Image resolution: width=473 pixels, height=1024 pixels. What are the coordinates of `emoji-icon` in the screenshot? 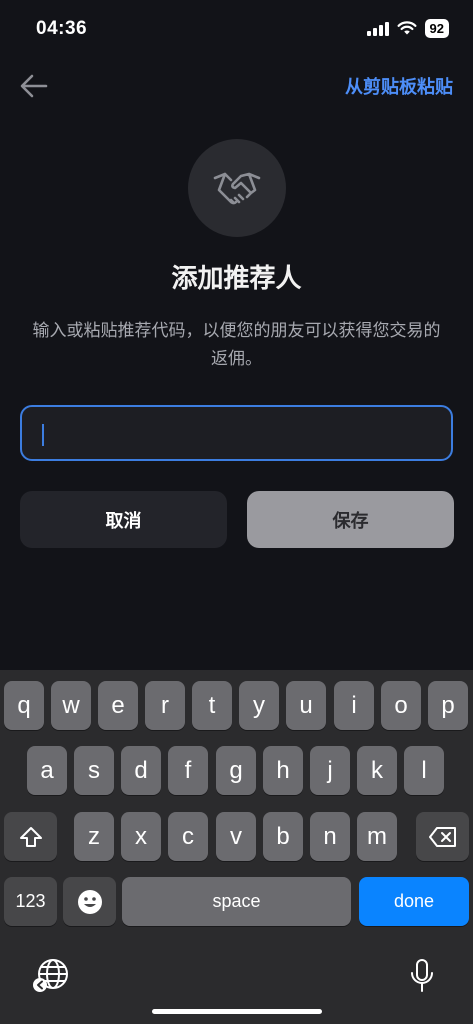 It's located at (89, 901).